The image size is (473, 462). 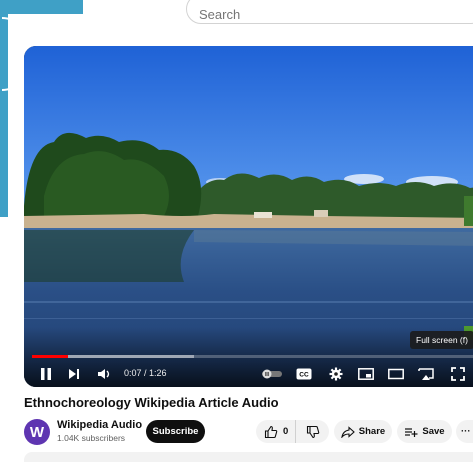 I want to click on share-label: Share, so click(x=372, y=431).